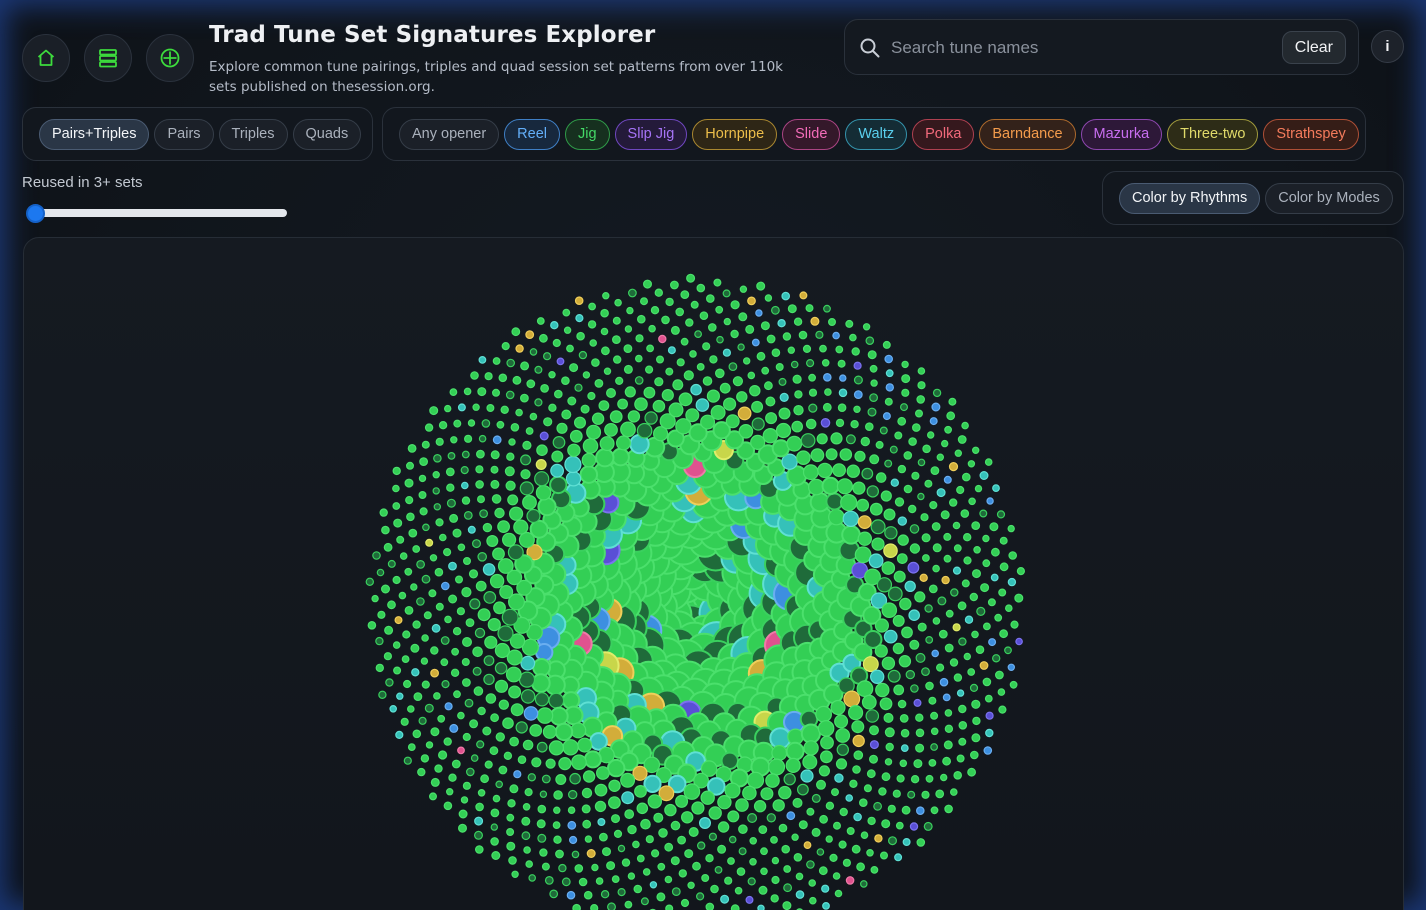 This screenshot has width=1426, height=910. What do you see at coordinates (532, 134) in the screenshot?
I see `opener-reel: Reel` at bounding box center [532, 134].